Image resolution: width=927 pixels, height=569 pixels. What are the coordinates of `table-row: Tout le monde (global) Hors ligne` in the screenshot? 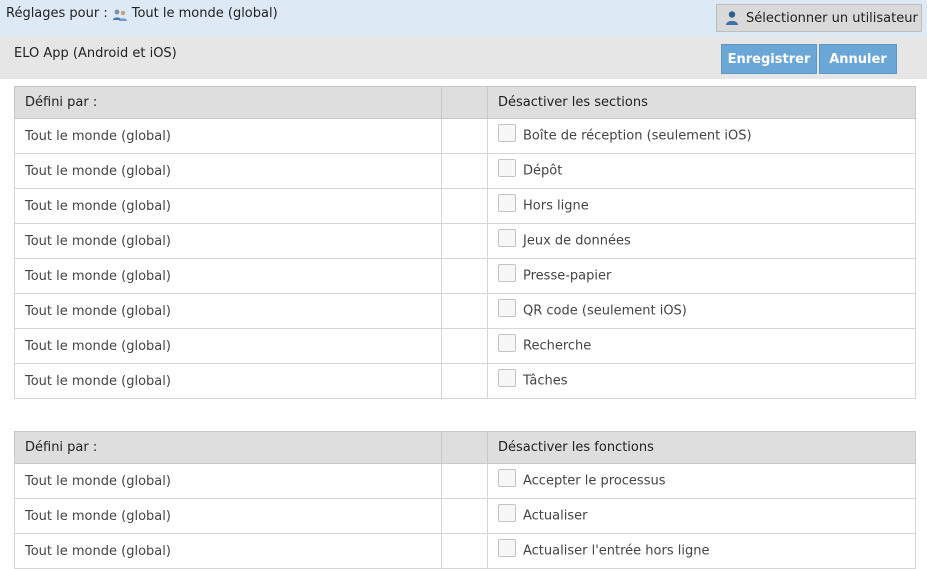 It's located at (465, 206).